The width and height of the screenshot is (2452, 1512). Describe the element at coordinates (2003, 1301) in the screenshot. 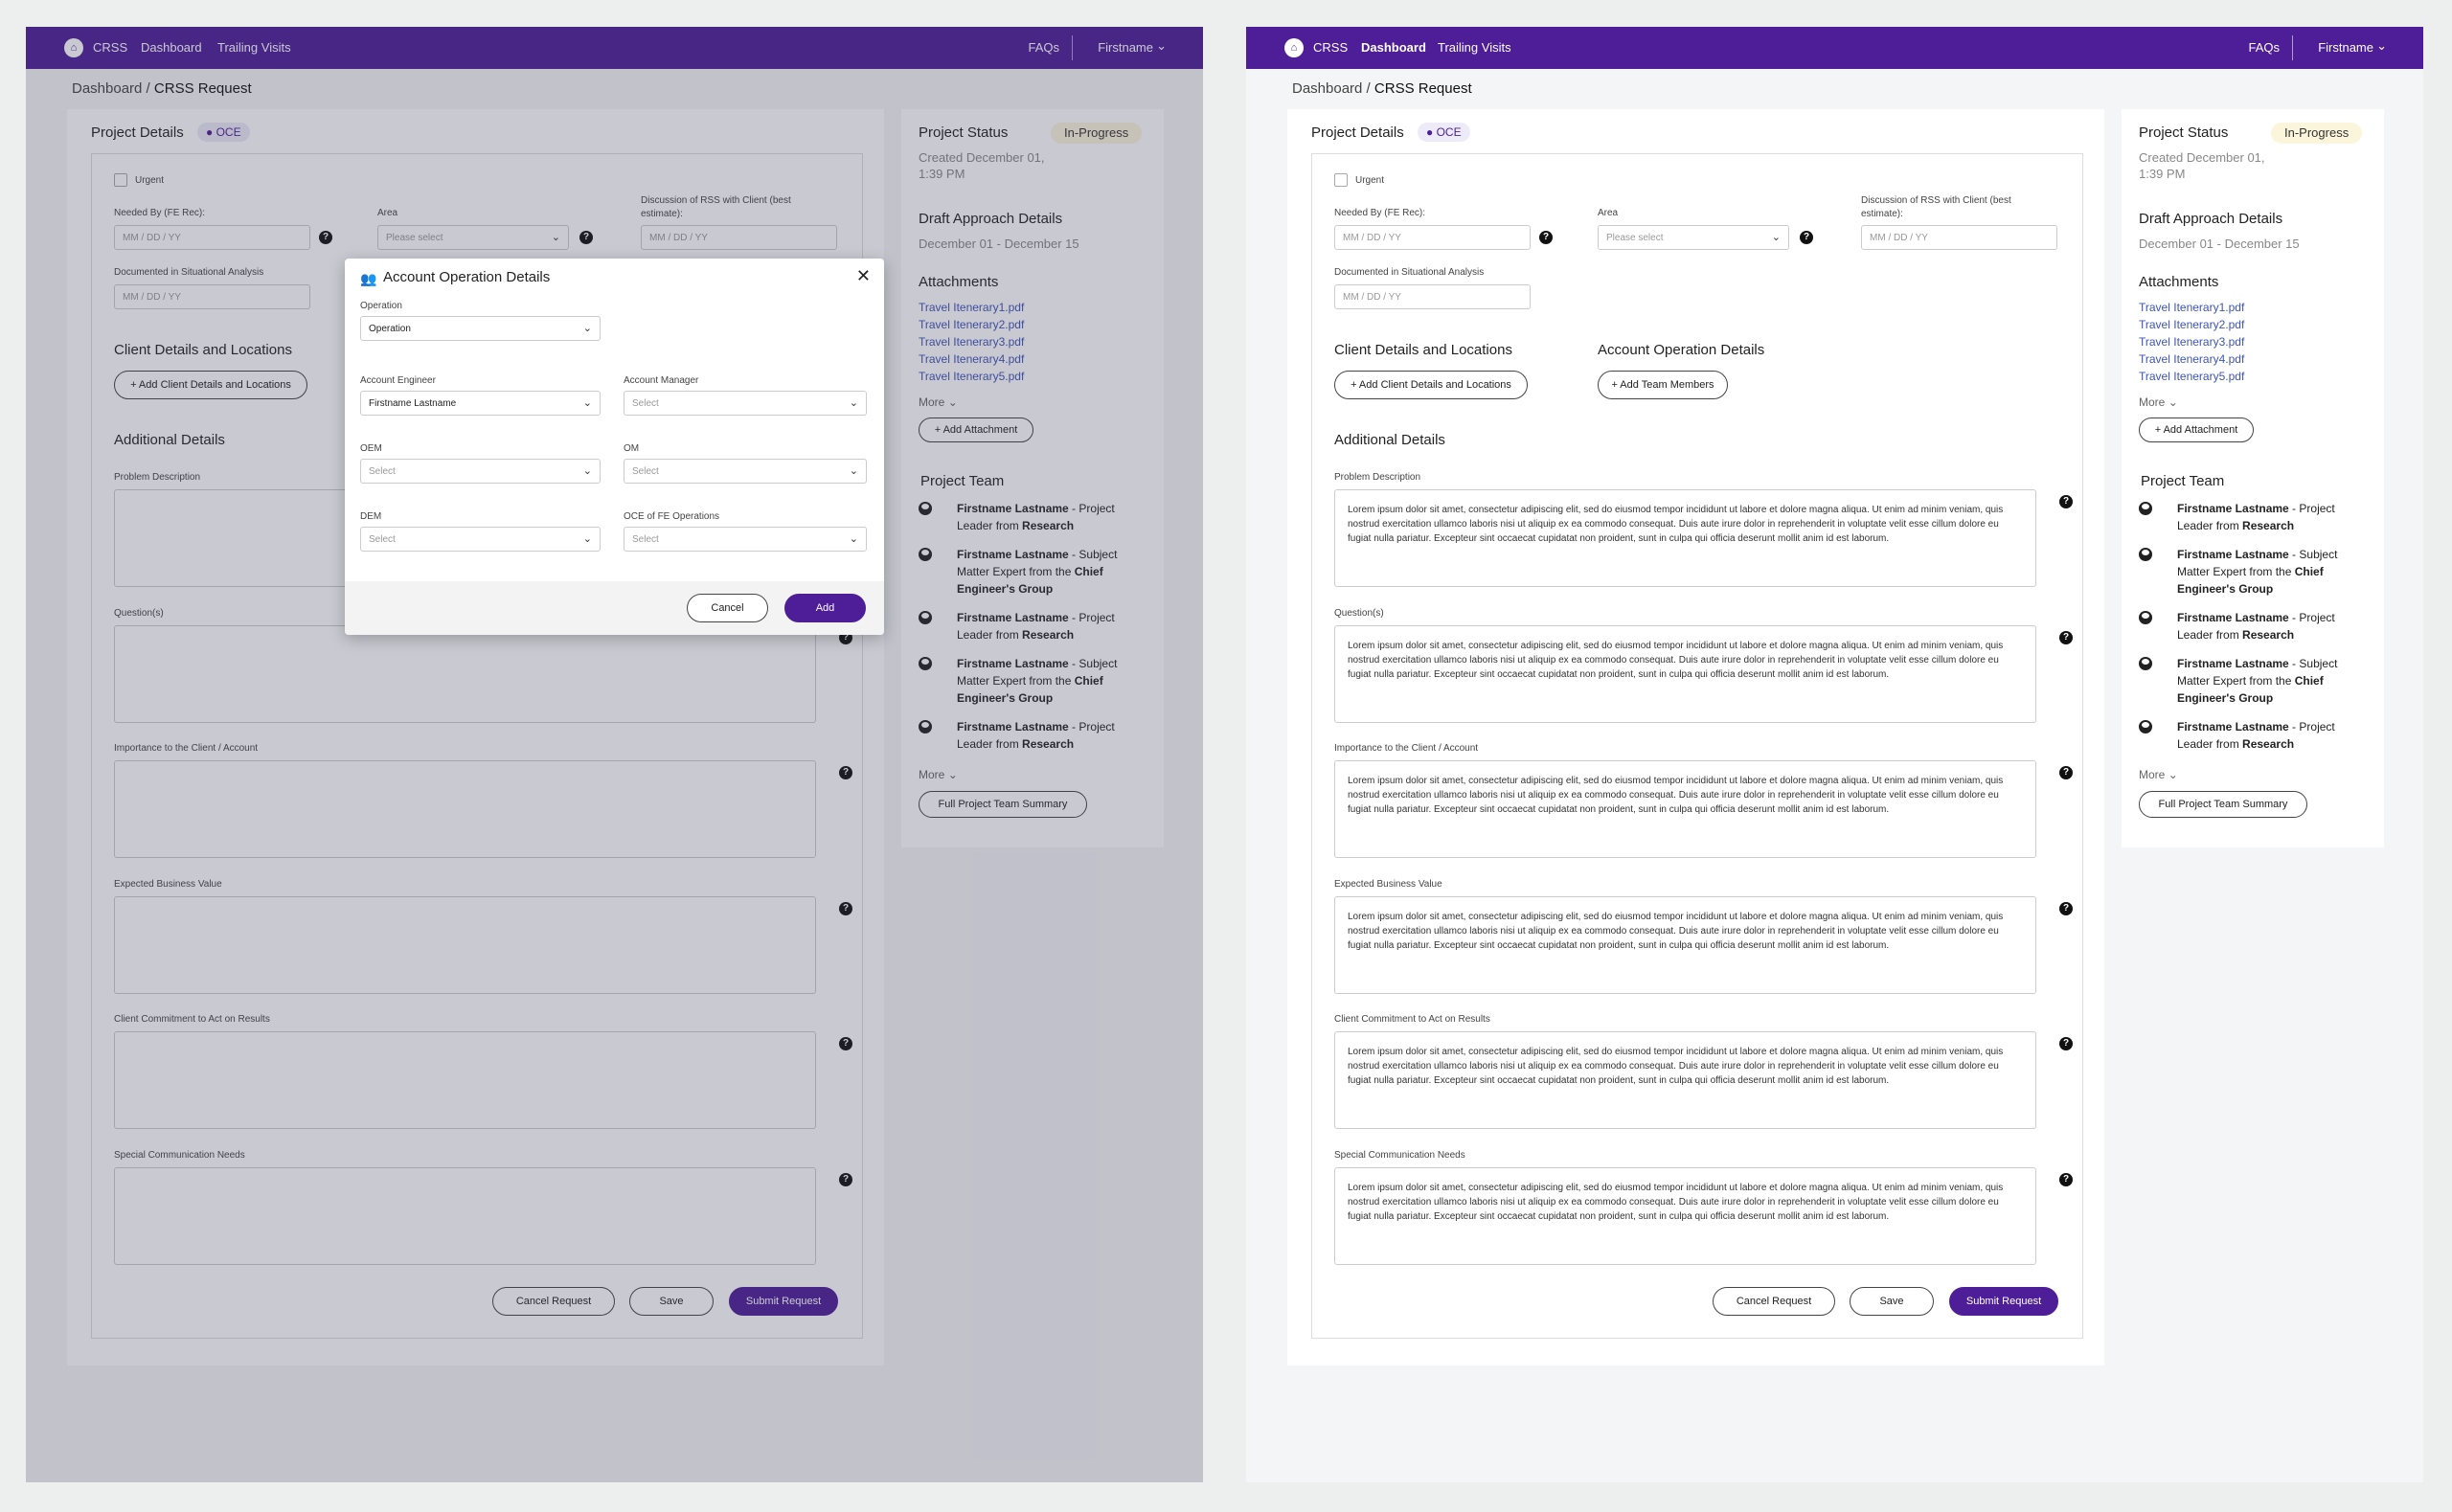

I see `submit-request-button: Submit Request` at that location.